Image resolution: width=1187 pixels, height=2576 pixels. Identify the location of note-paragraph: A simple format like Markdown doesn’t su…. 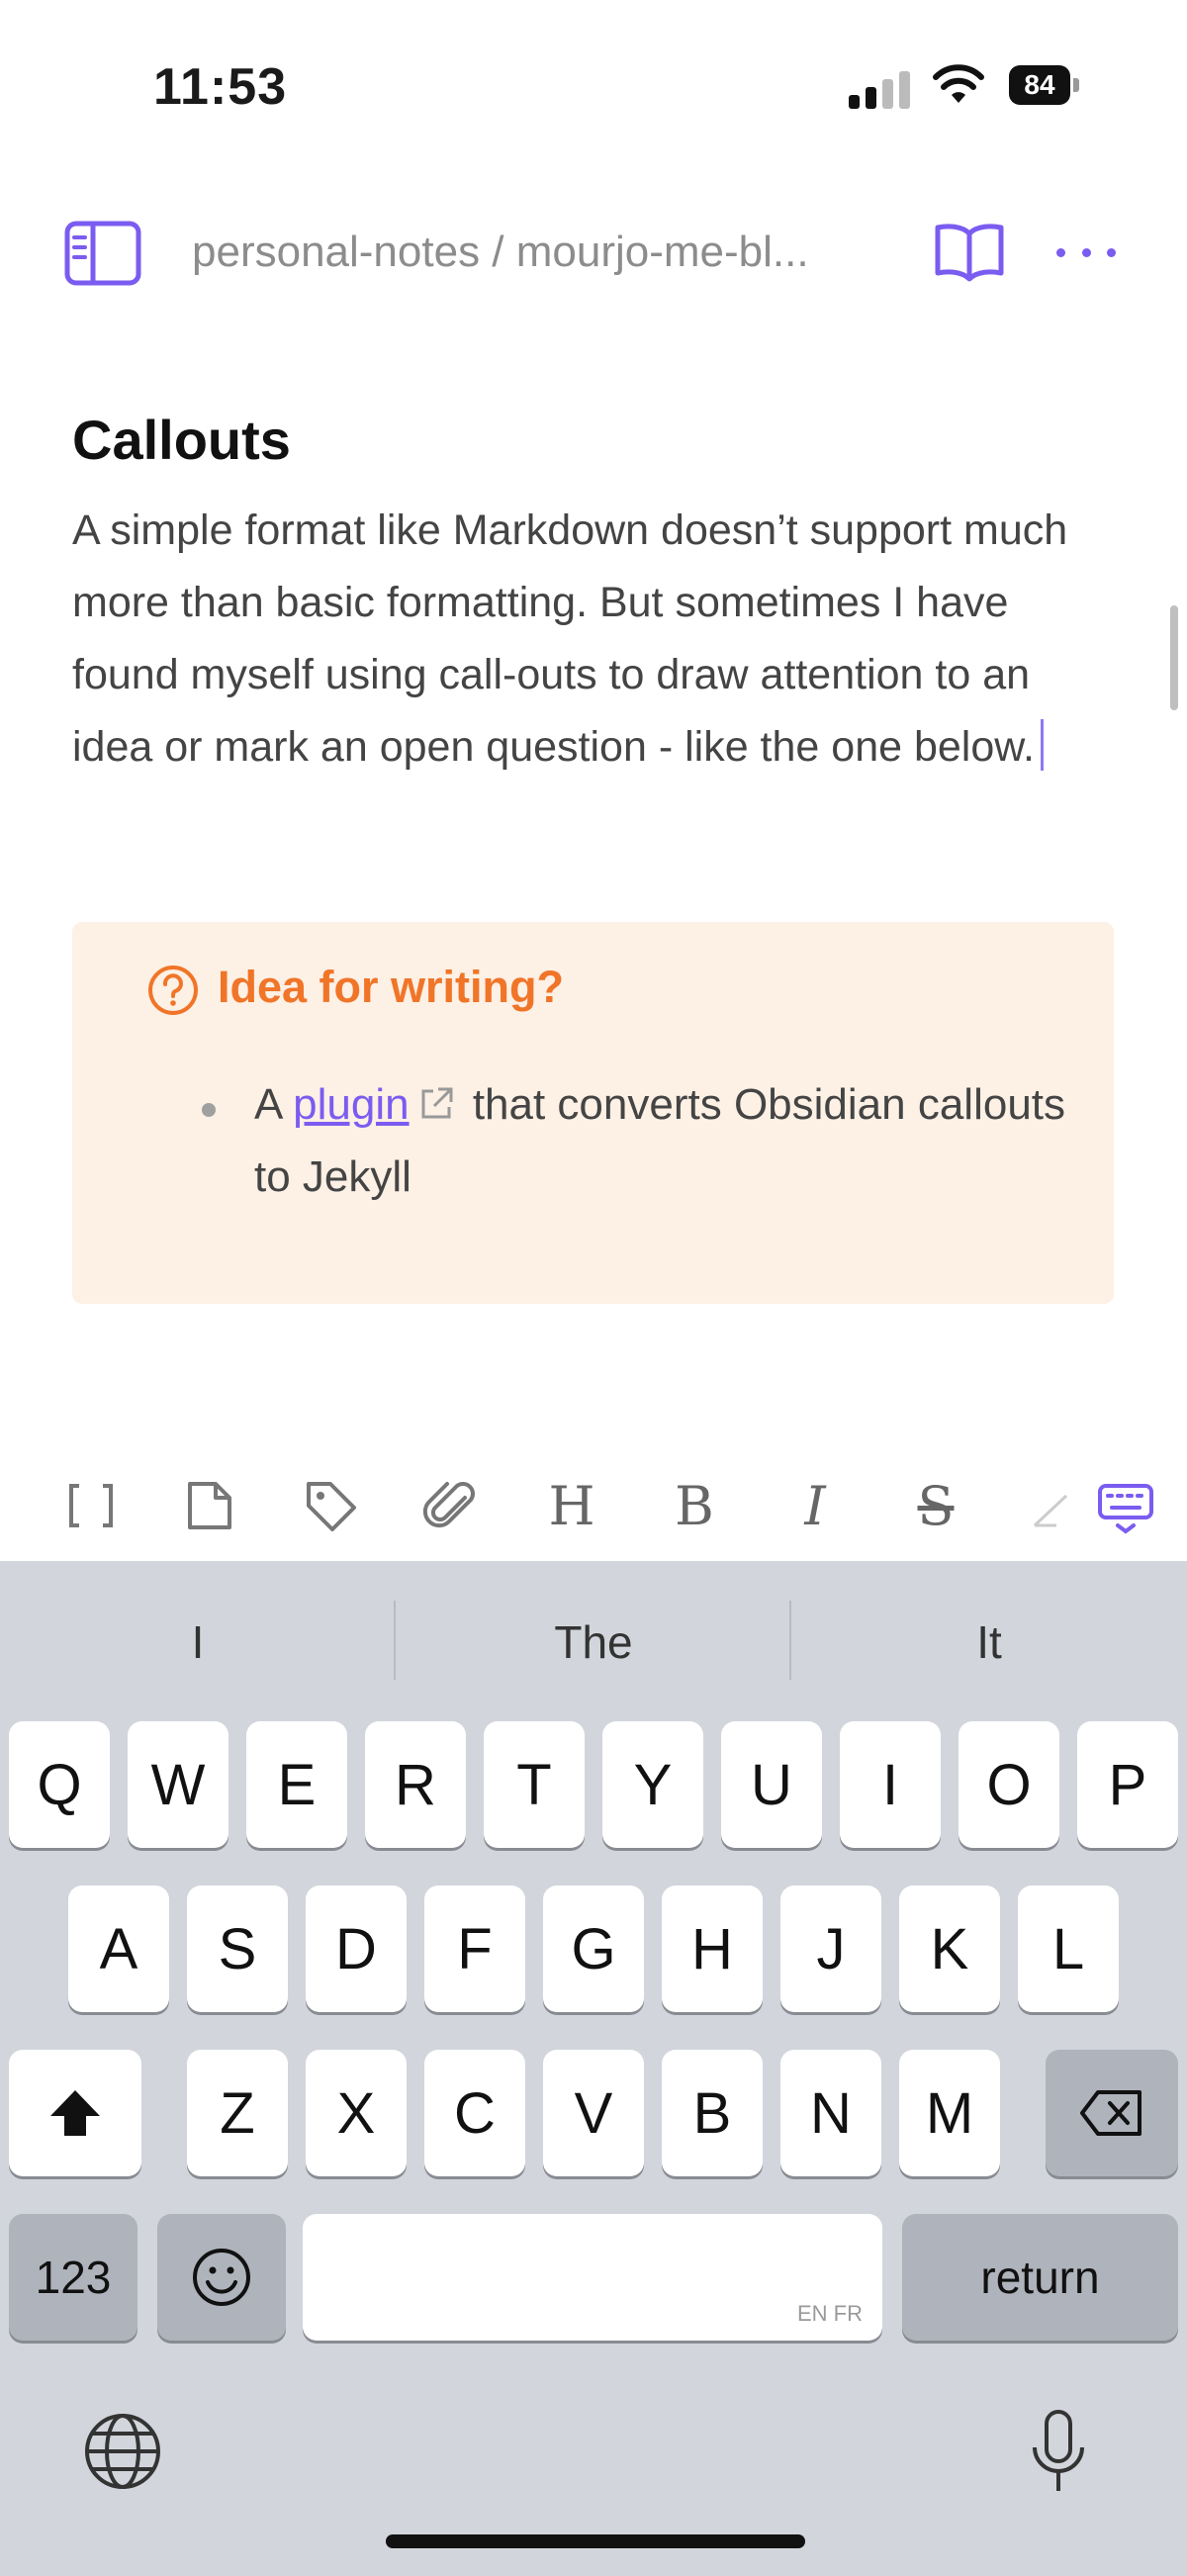
(591, 639).